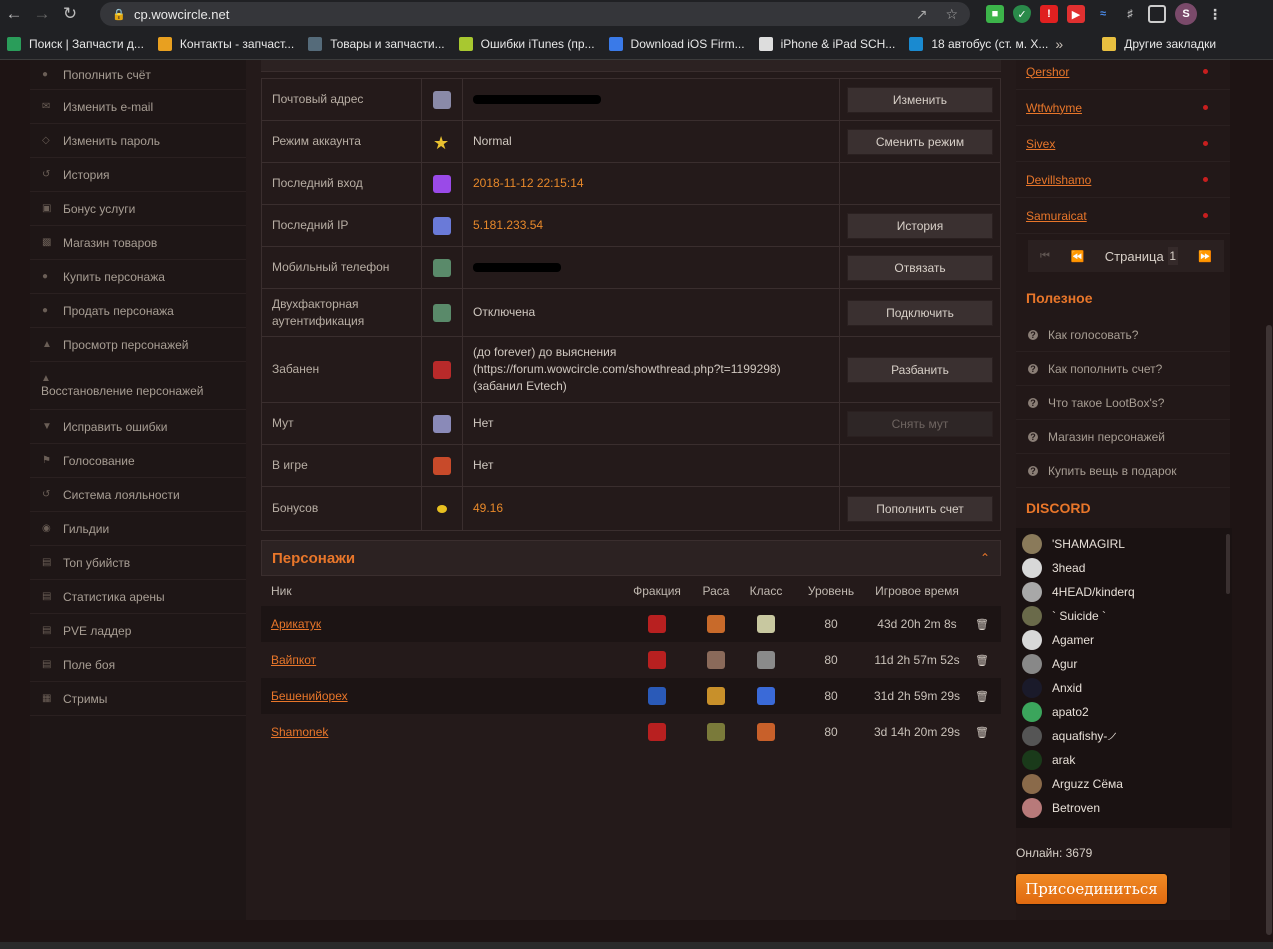 This screenshot has width=1273, height=949. Describe the element at coordinates (1032, 544) in the screenshot. I see `avatar` at that location.